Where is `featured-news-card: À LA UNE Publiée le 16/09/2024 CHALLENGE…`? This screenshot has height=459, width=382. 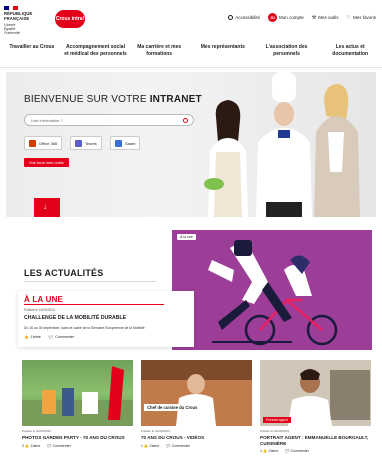
featured-news-card: À LA UNE Publiée le 16/09/2024 CHALLENGE… is located at coordinates (106, 319).